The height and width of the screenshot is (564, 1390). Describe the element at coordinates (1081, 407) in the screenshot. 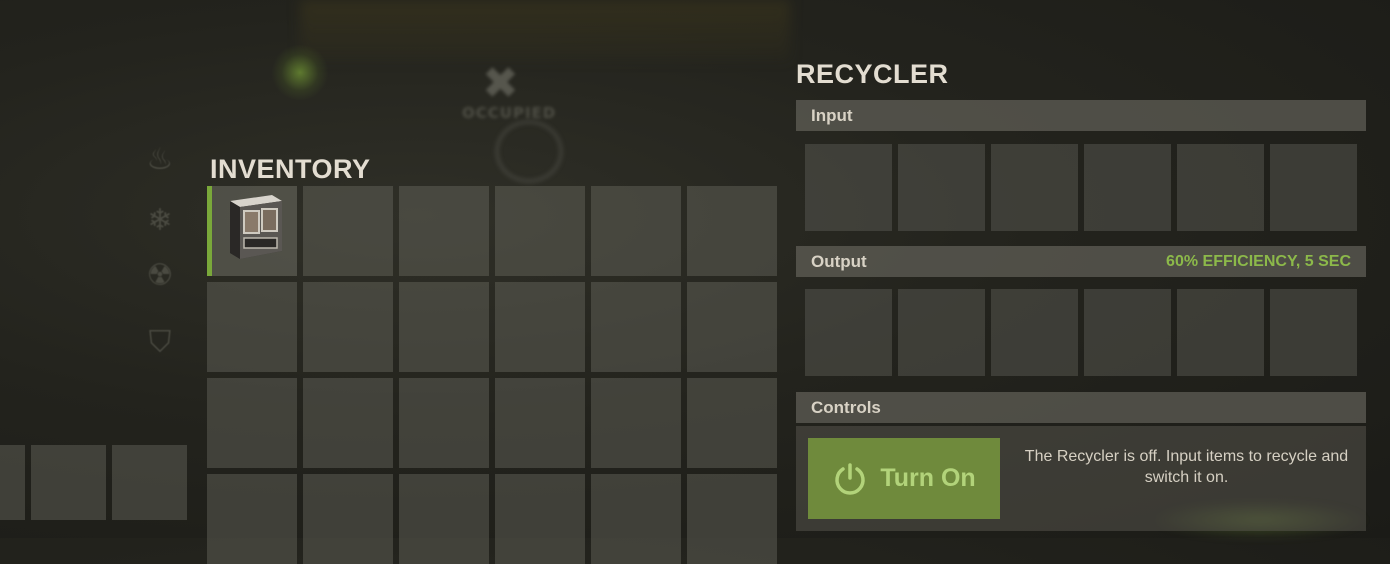

I see `controls-header: Controls` at that location.